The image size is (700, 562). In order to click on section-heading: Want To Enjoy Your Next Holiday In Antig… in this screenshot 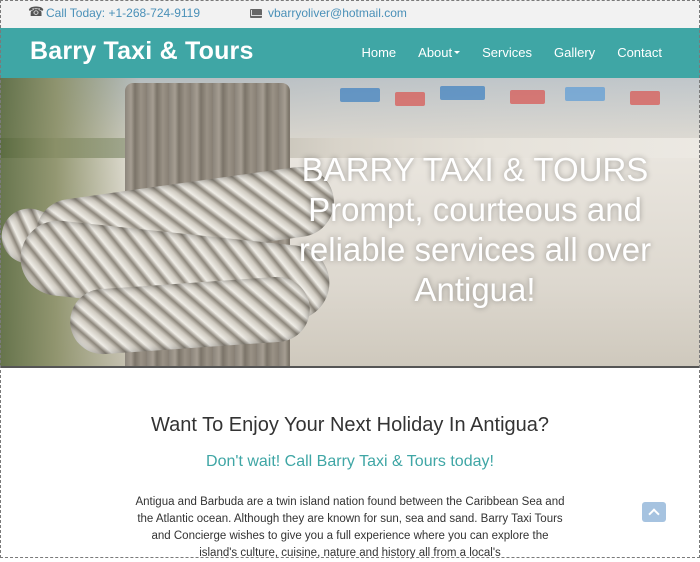, I will do `click(350, 425)`.